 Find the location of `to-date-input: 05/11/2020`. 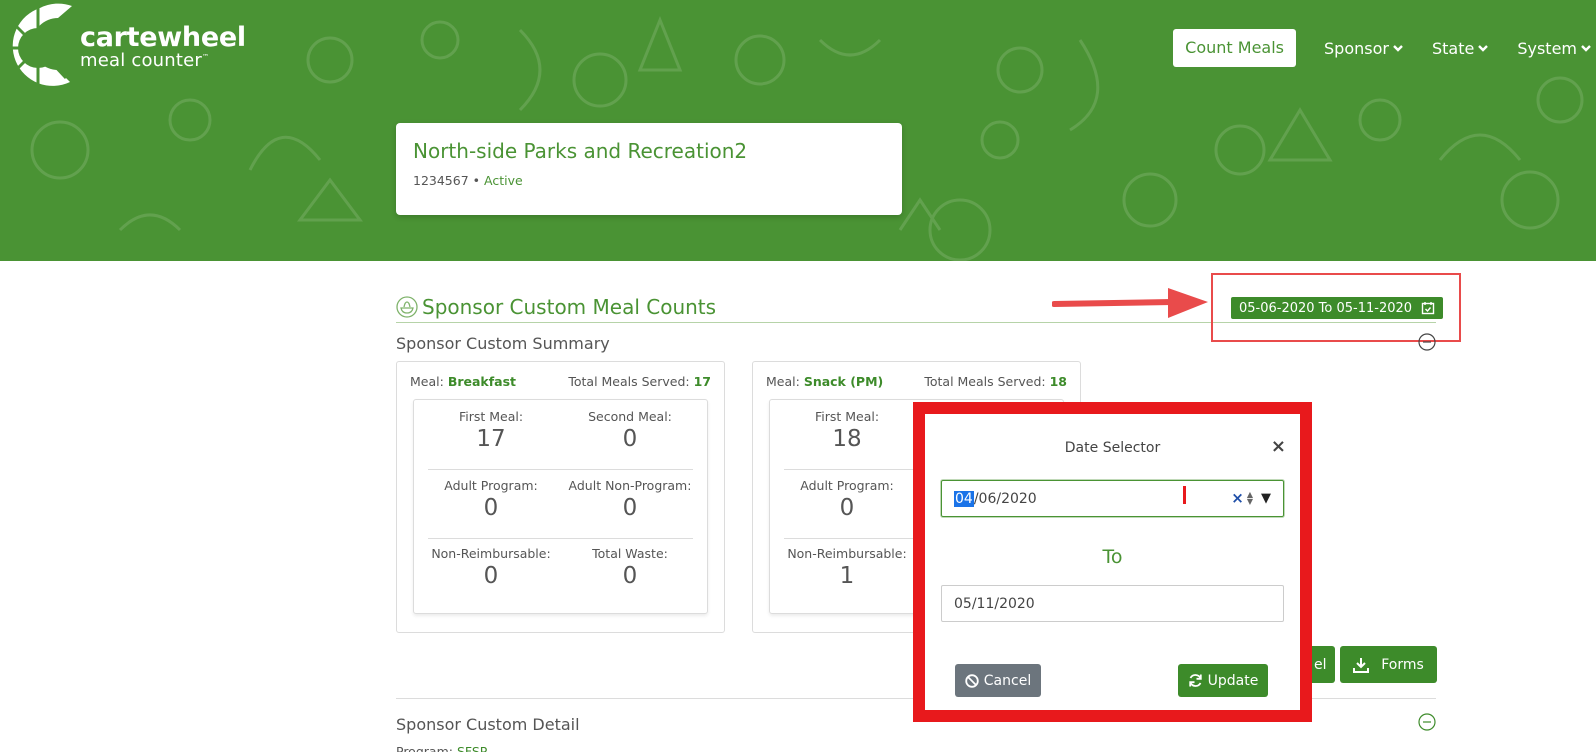

to-date-input: 05/11/2020 is located at coordinates (1112, 603).